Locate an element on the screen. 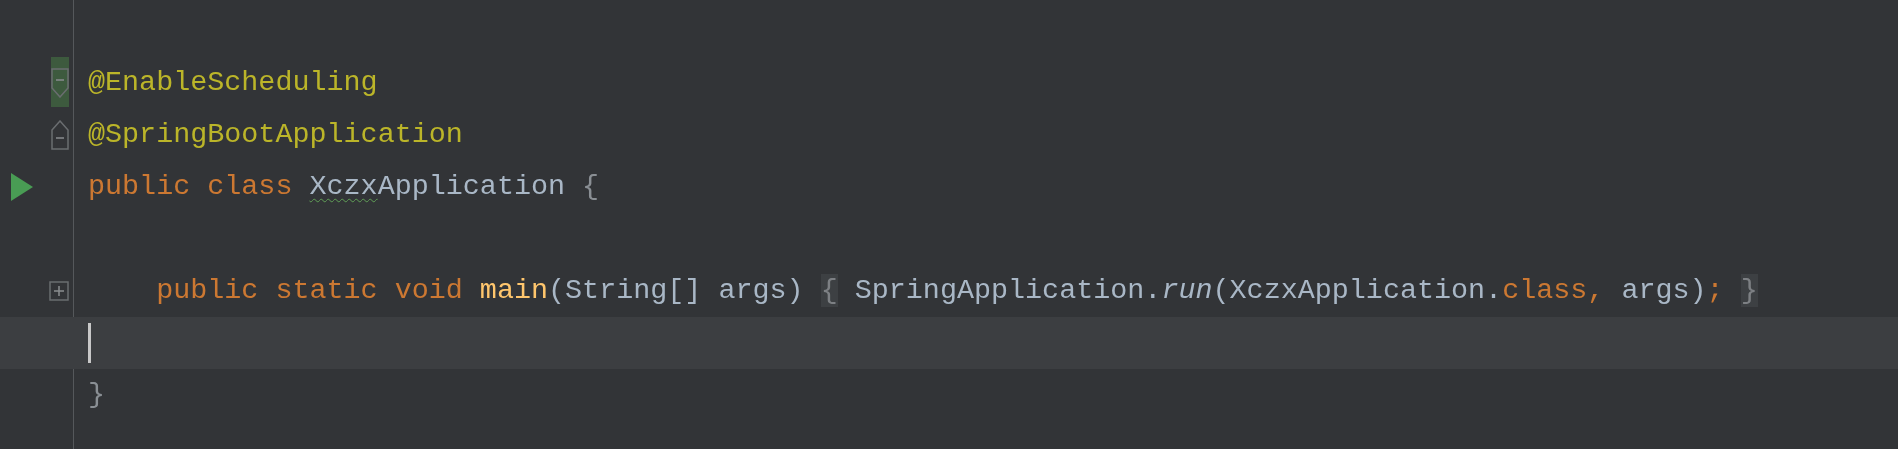 The height and width of the screenshot is (449, 1898). code-line: } is located at coordinates (97, 395).